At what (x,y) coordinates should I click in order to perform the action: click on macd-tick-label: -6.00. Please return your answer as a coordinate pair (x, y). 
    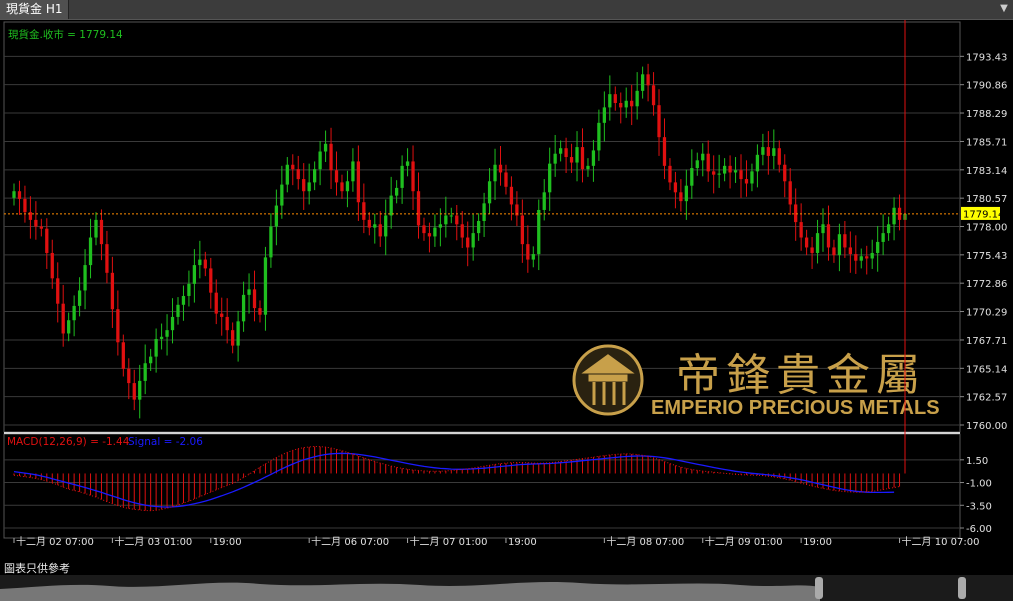
    Looking at the image, I should click on (979, 529).